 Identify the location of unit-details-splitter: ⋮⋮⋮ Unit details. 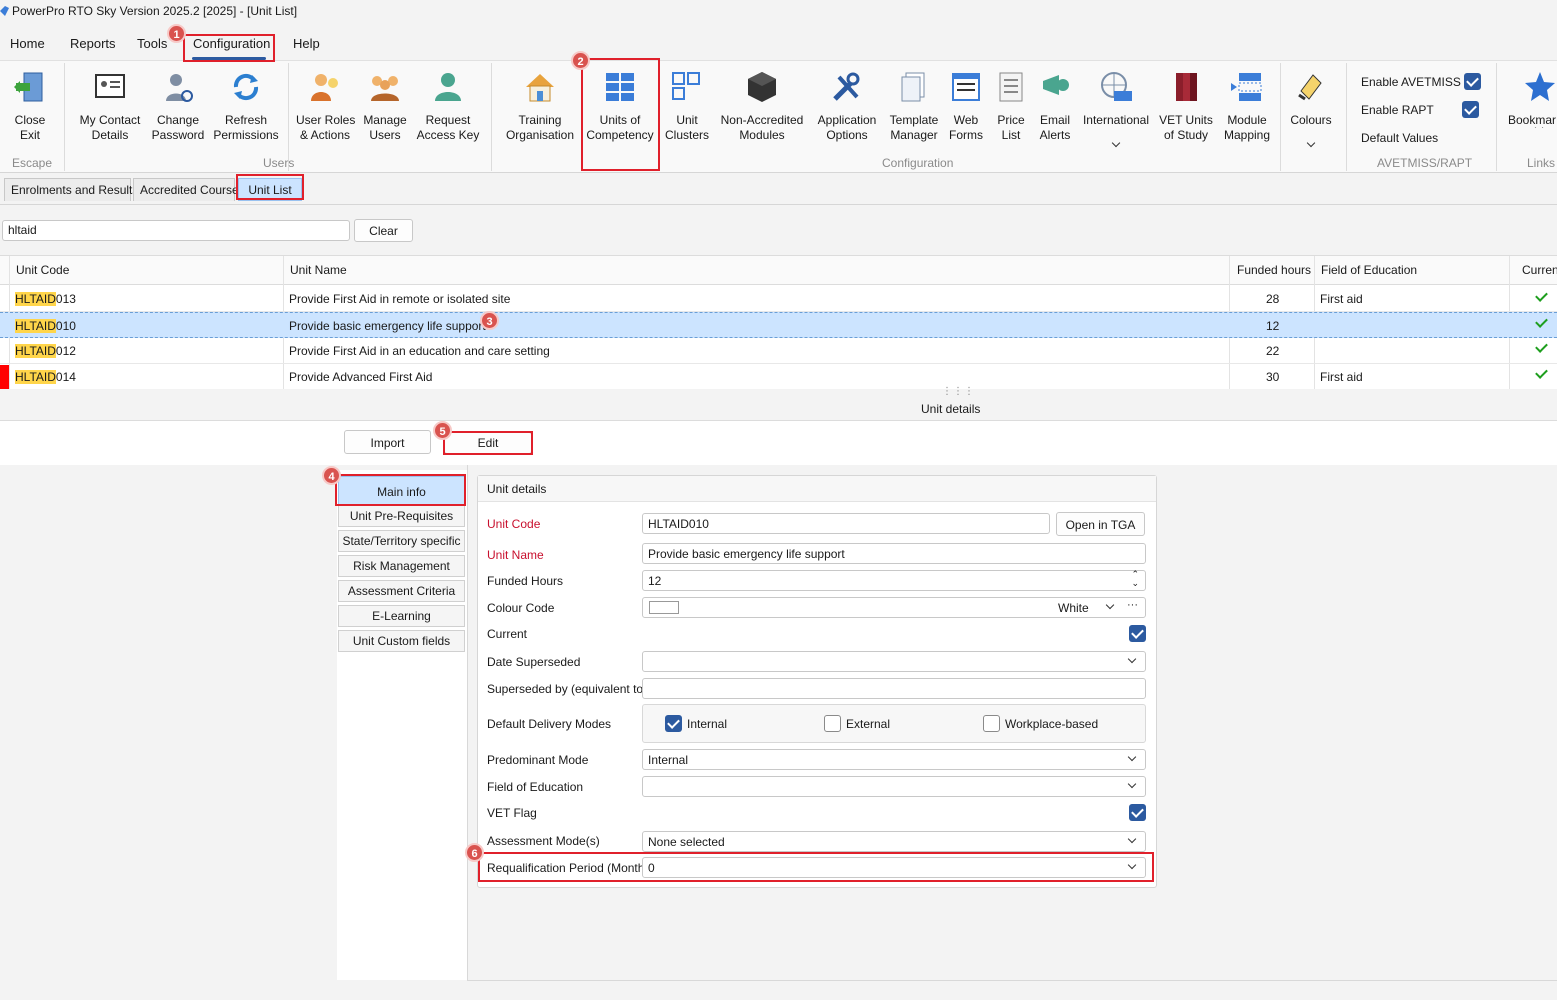
(778, 403).